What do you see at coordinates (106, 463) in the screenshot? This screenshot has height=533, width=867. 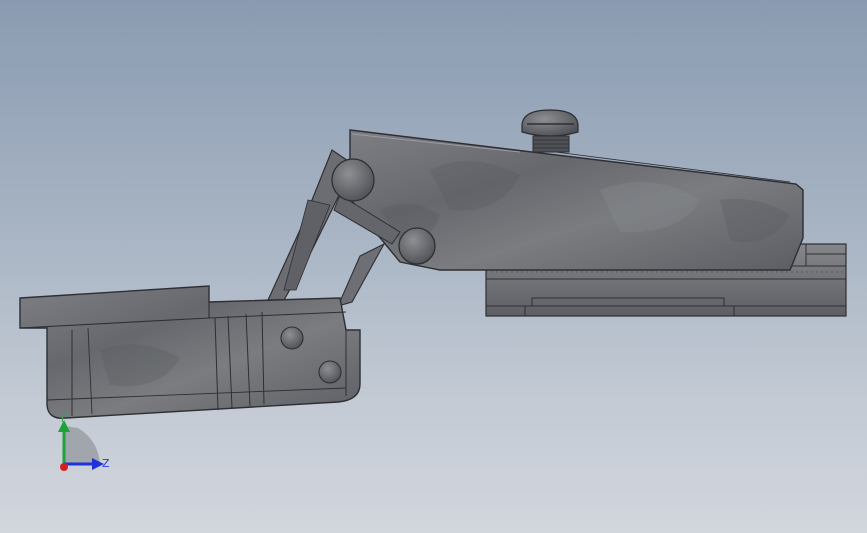 I see `axis-z-label: Z` at bounding box center [106, 463].